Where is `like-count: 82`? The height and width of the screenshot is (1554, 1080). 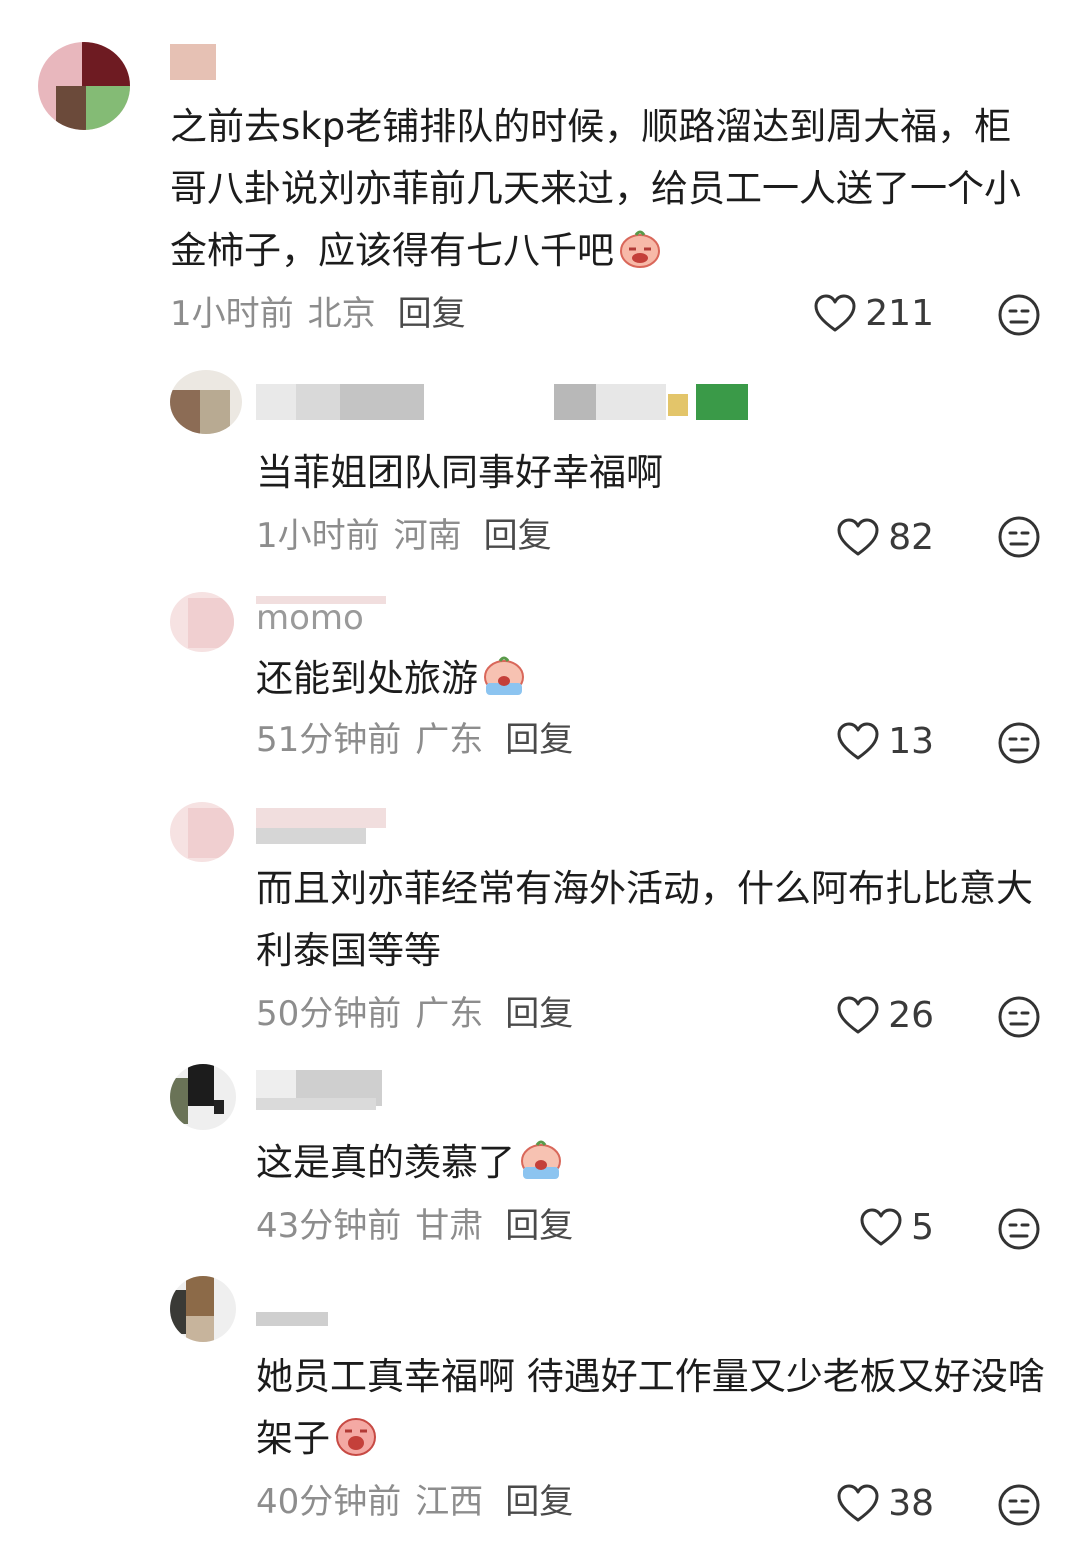
like-count: 82 is located at coordinates (911, 537).